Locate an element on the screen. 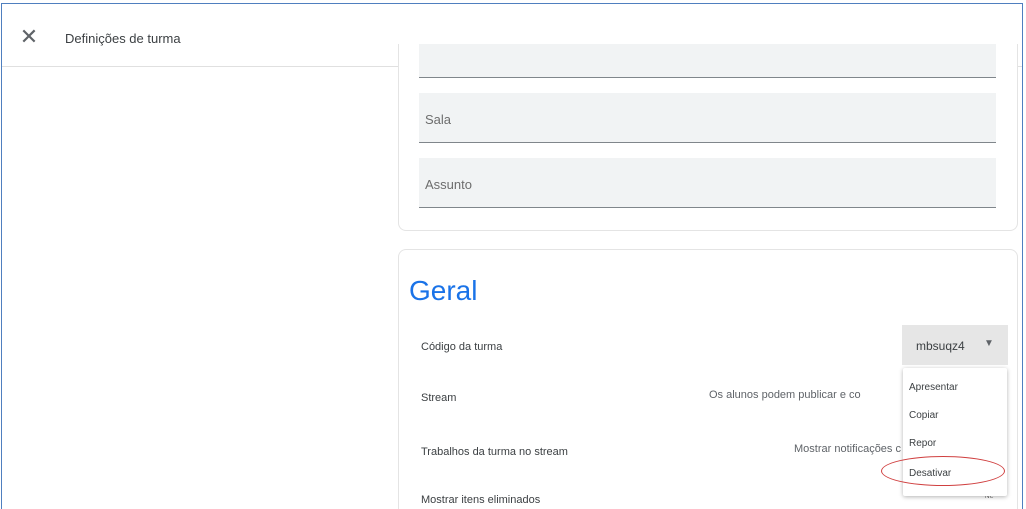  classwork-stream-label: Trabalhos da turma no stream is located at coordinates (494, 452).